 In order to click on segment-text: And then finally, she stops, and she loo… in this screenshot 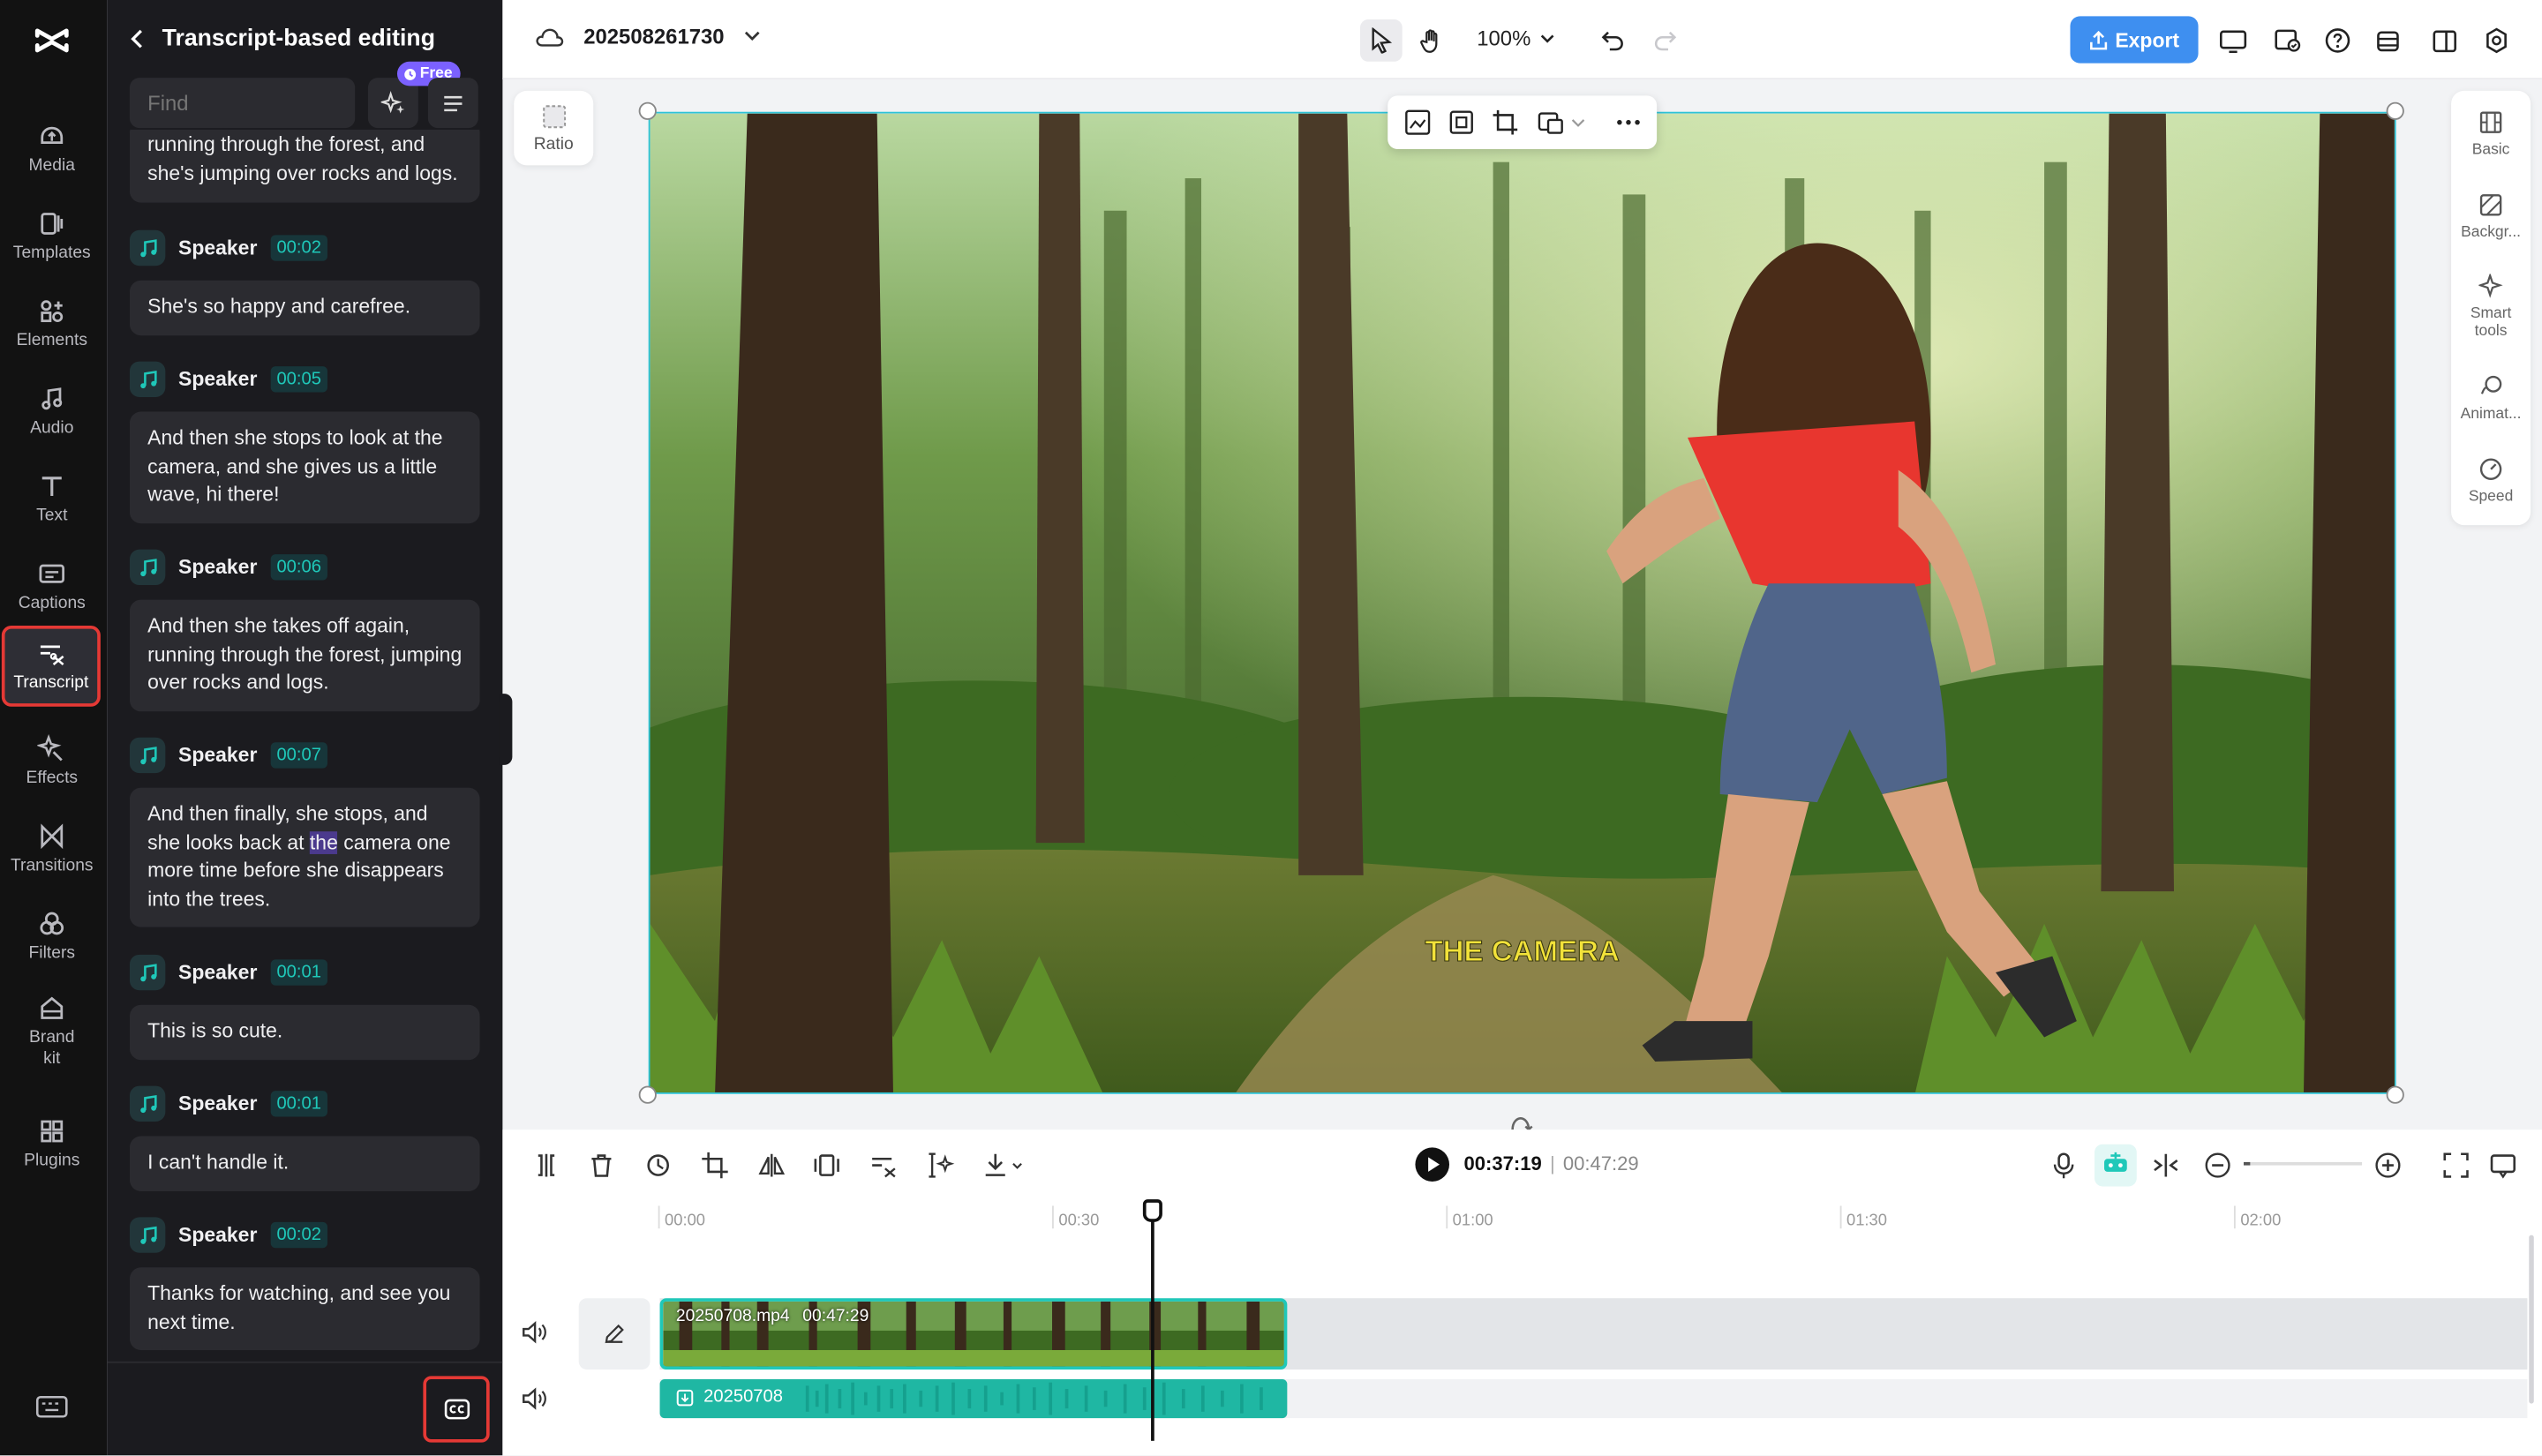, I will do `click(304, 857)`.